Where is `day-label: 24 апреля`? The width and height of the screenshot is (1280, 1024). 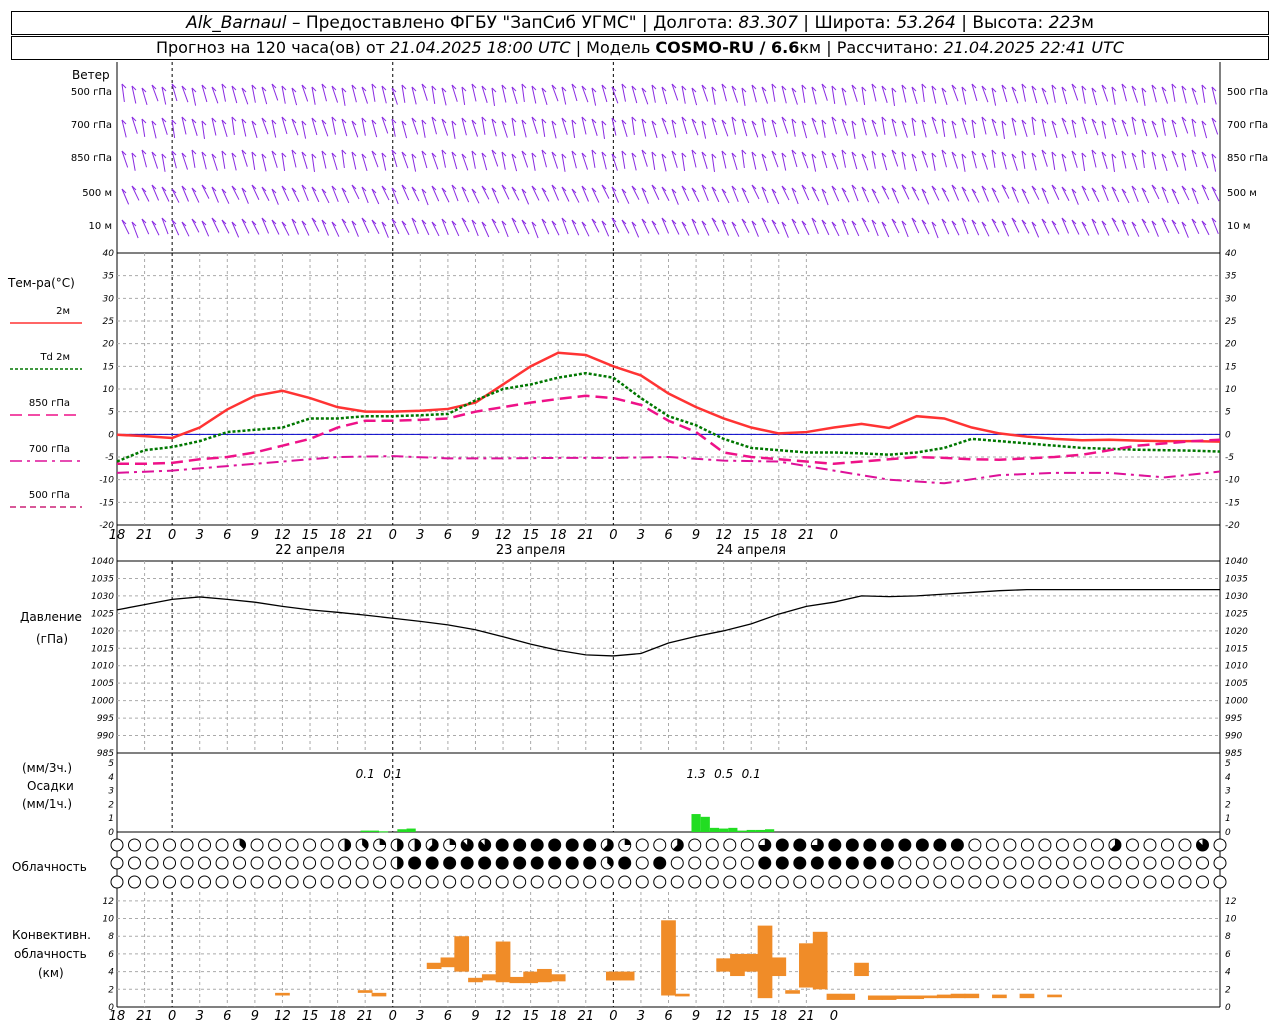 day-label: 24 апреля is located at coordinates (751, 550).